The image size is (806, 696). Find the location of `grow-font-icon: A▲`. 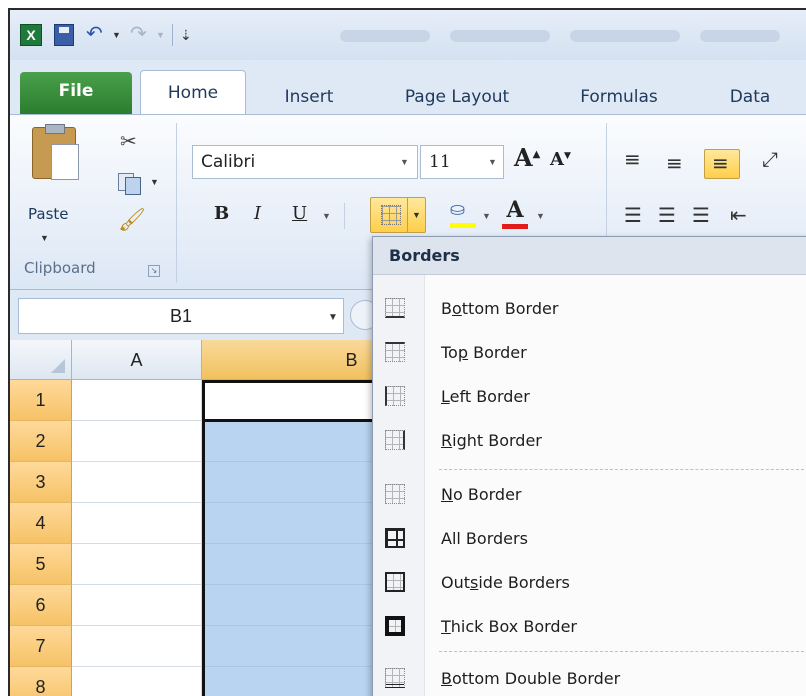

grow-font-icon: A▲ is located at coordinates (527, 157).